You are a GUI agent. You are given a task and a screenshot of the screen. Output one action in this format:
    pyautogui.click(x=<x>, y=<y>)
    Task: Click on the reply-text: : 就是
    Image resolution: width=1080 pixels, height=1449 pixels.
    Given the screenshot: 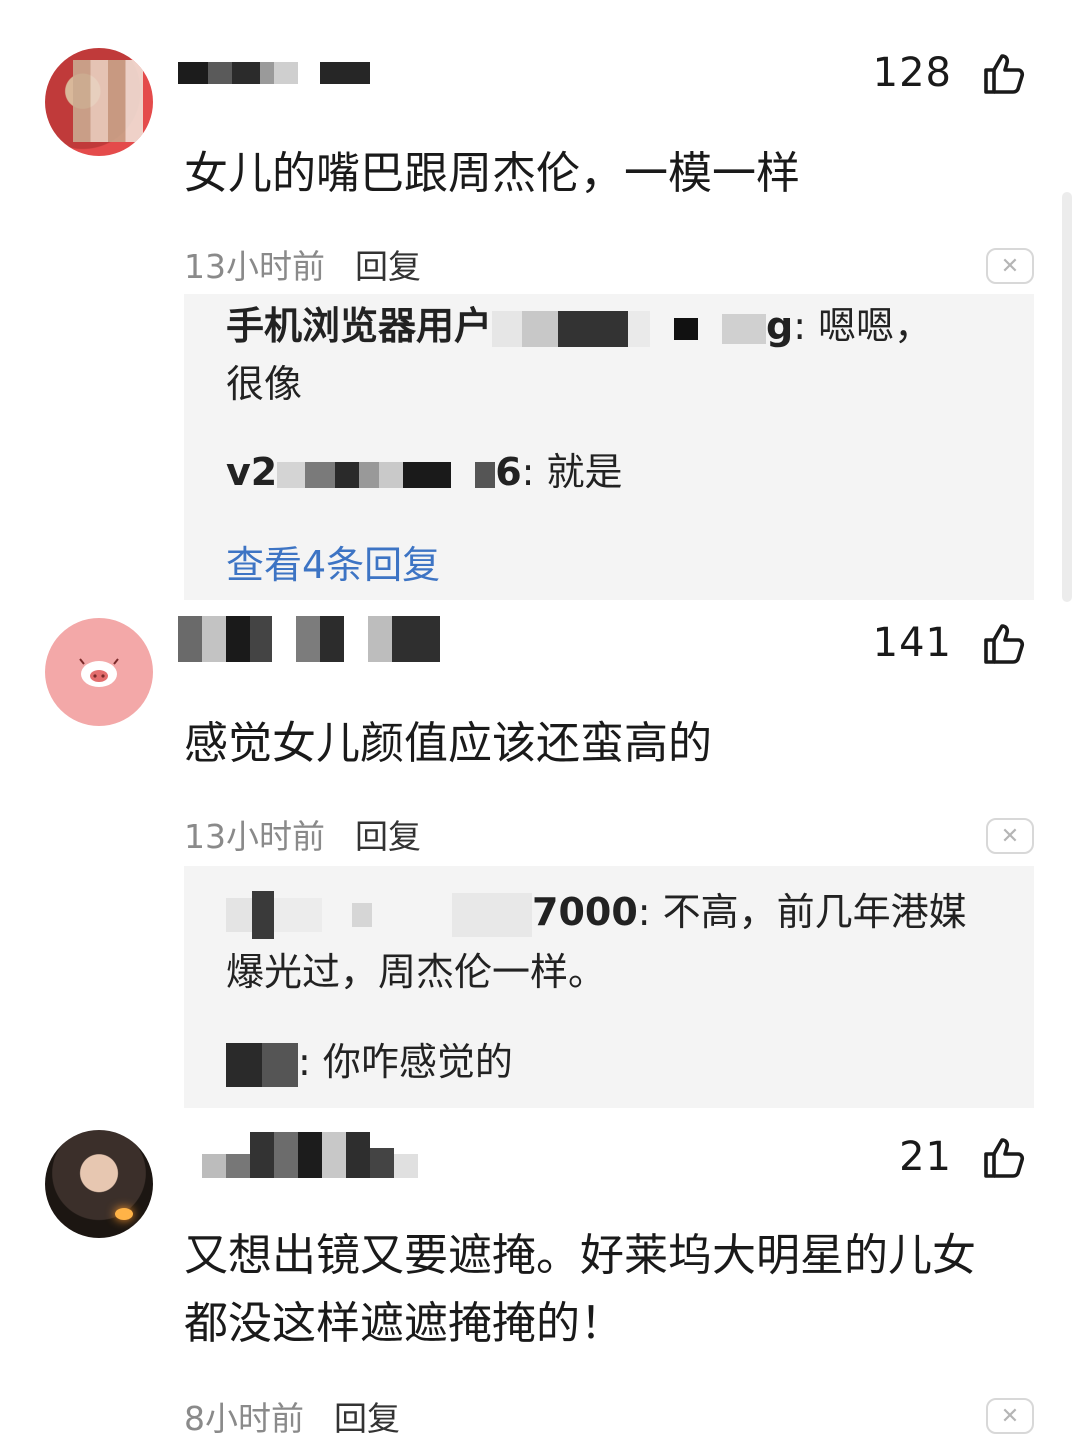 What is the action you would take?
    pyautogui.click(x=572, y=472)
    